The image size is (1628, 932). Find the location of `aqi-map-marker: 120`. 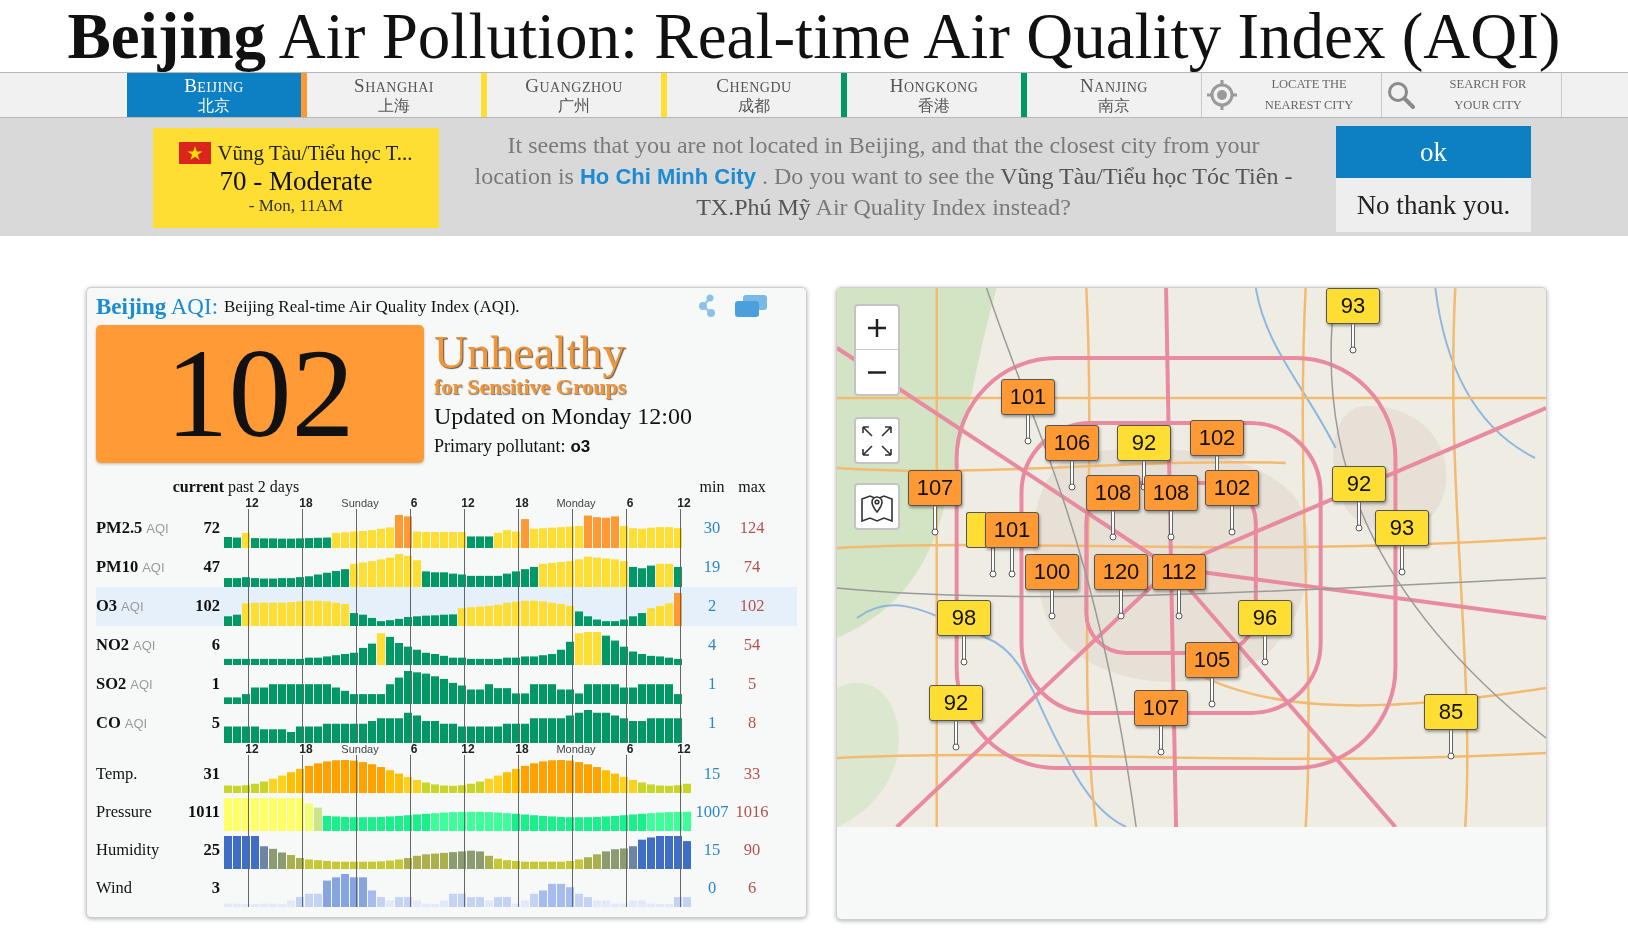

aqi-map-marker: 120 is located at coordinates (1121, 572).